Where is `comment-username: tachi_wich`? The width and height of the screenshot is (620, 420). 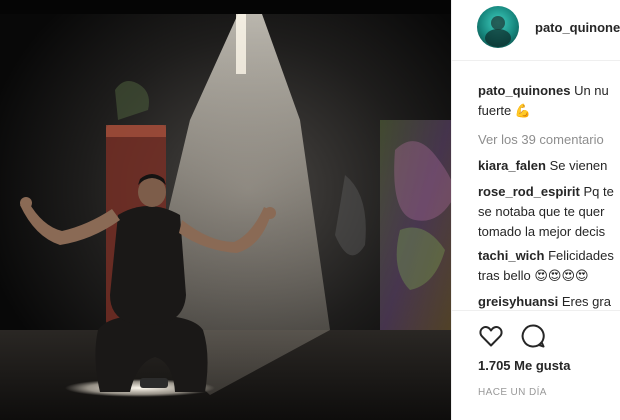
comment-username: tachi_wich is located at coordinates (511, 255).